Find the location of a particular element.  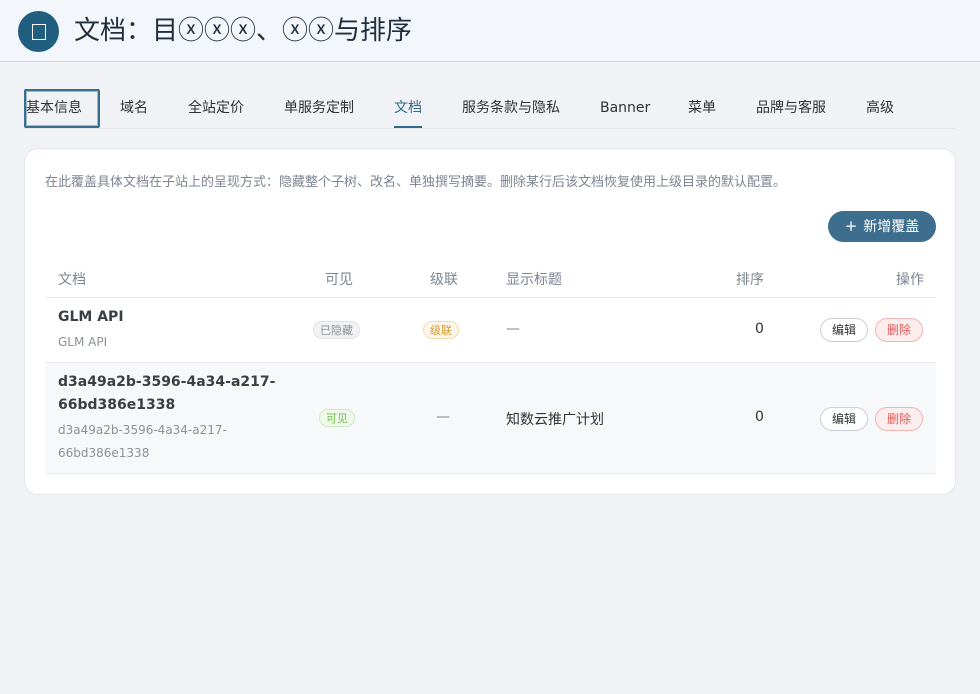

row1-order: 0 is located at coordinates (759, 329).